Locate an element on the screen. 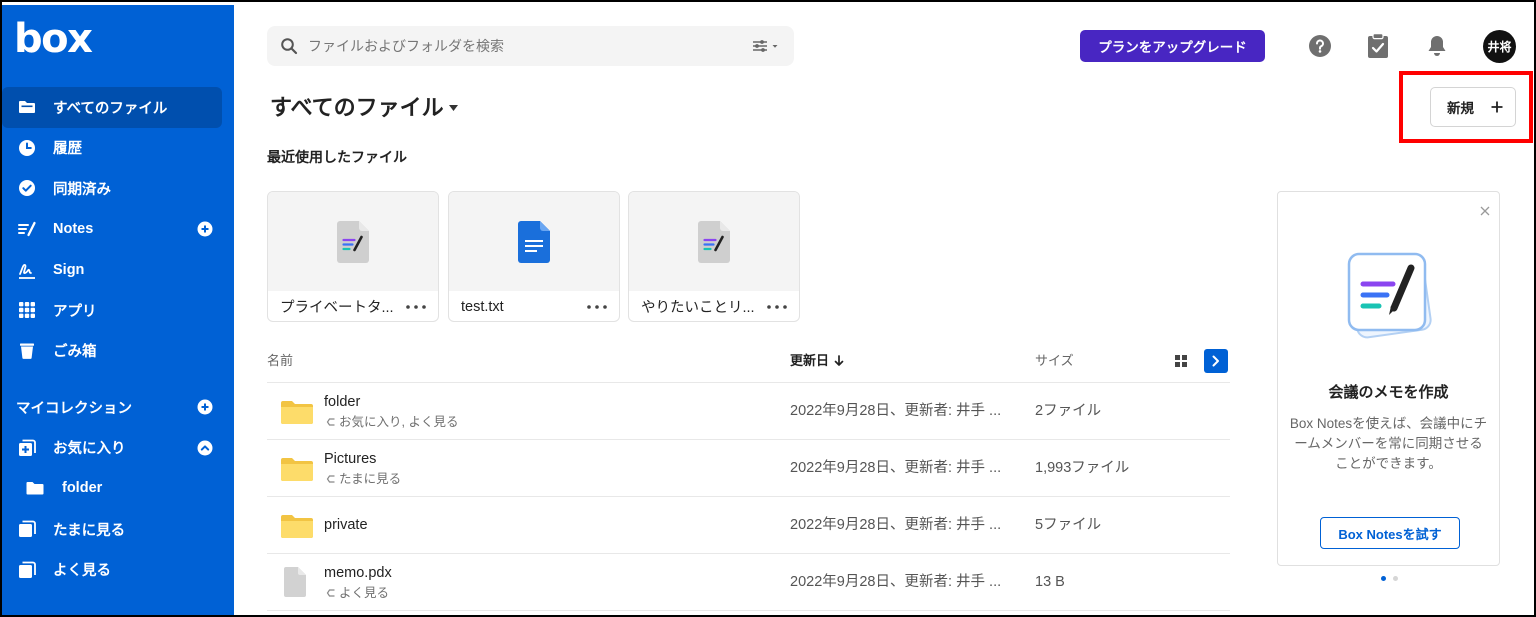  item-name: memo.pdx is located at coordinates (358, 573).